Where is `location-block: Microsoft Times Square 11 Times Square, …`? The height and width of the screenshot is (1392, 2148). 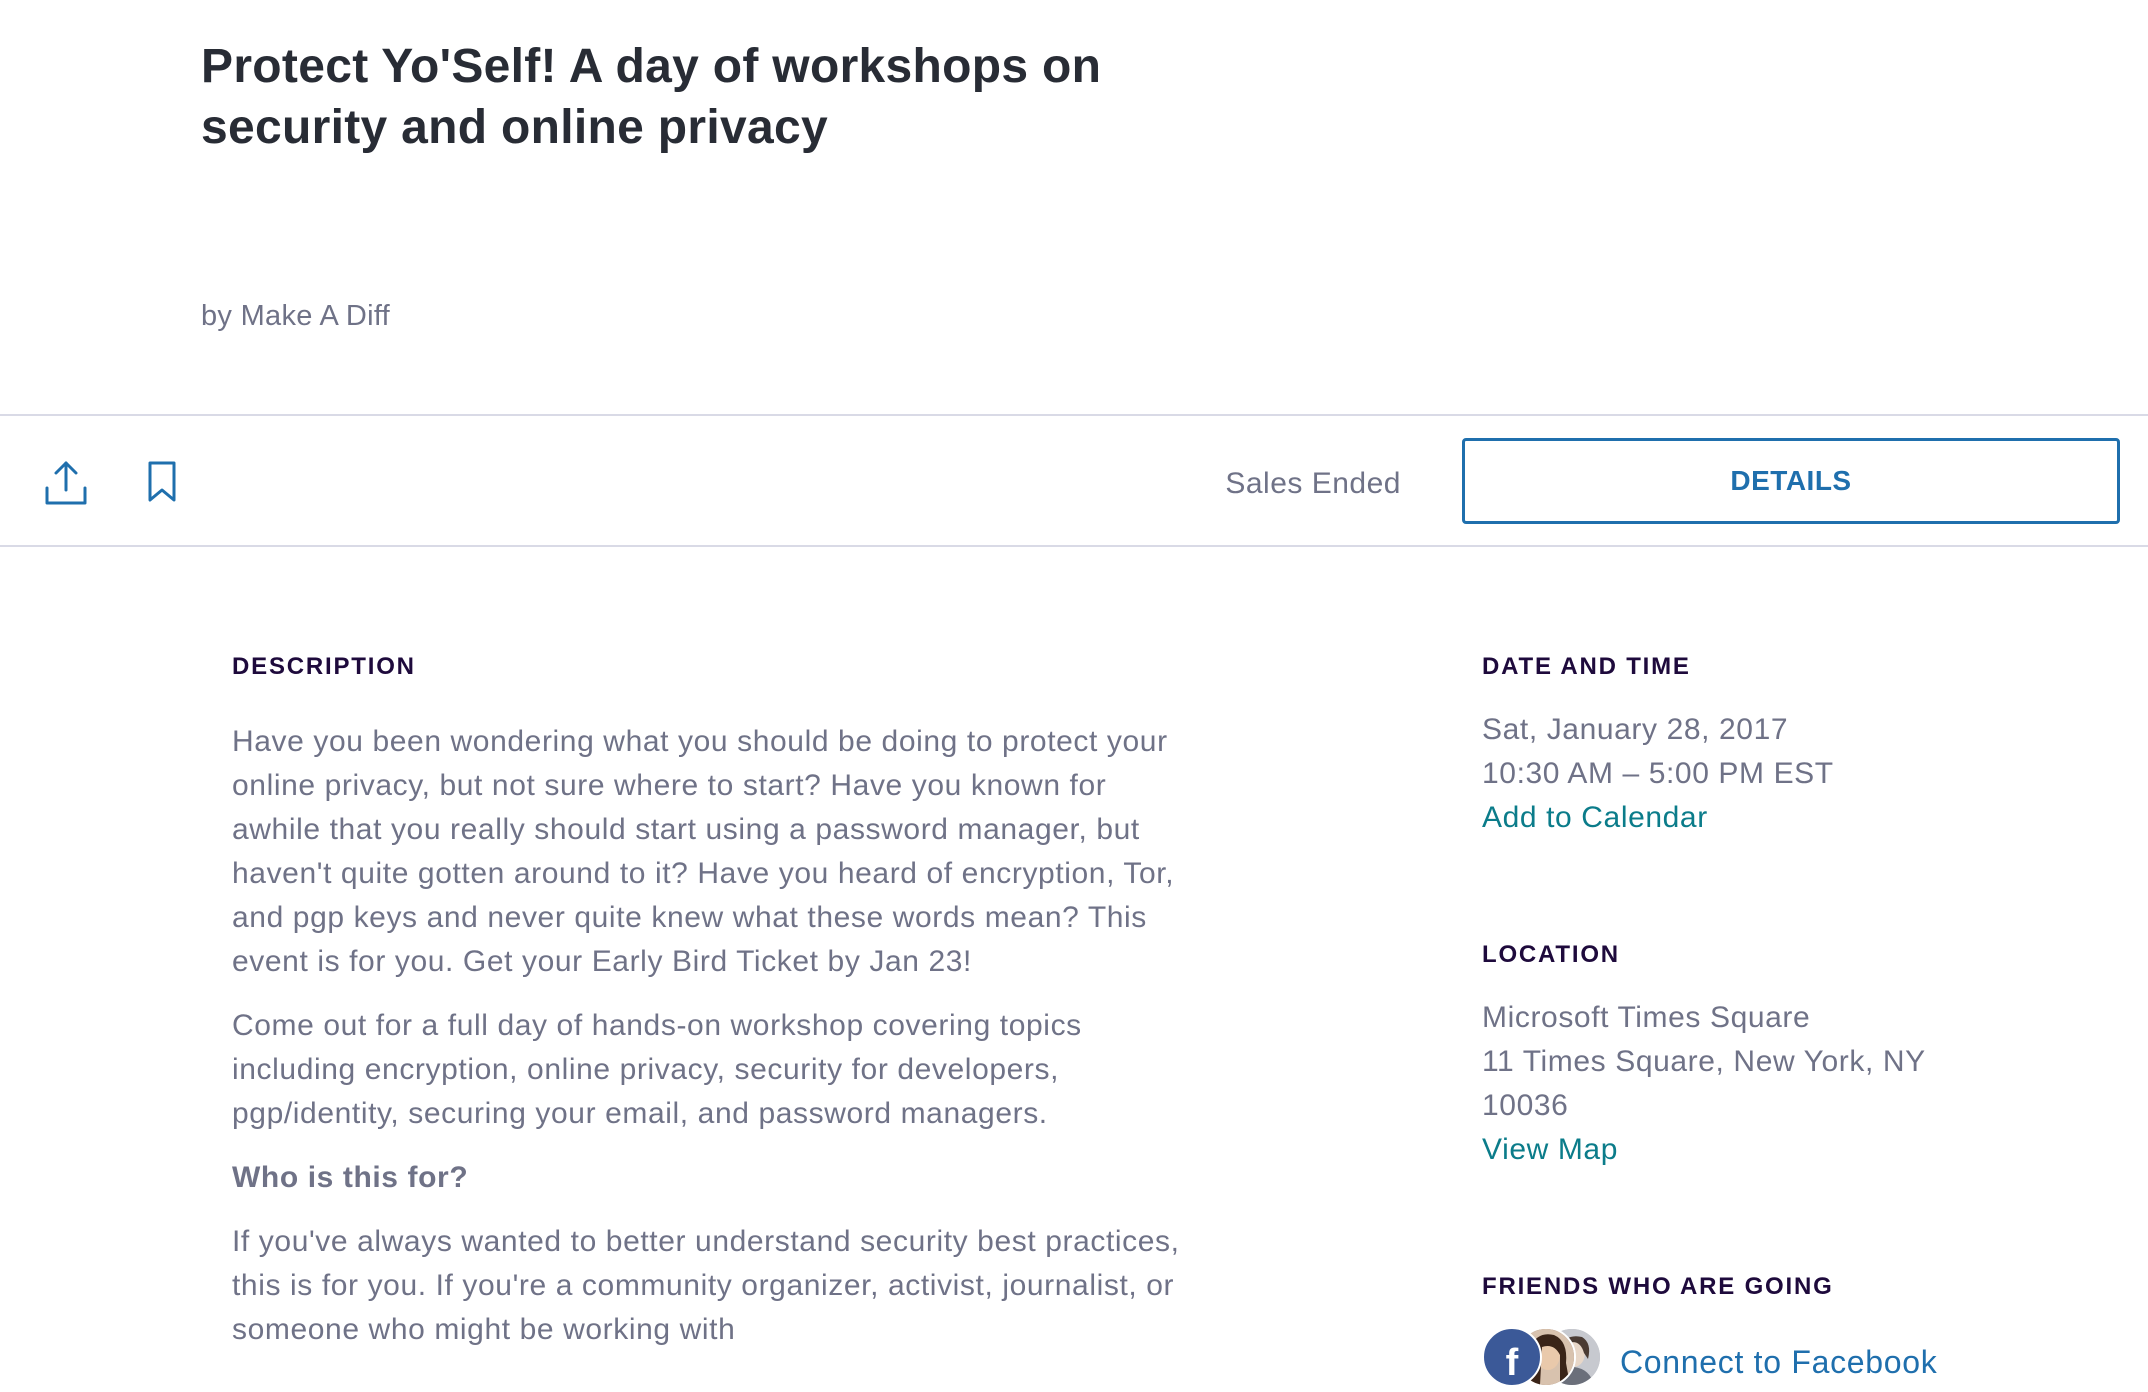
location-block: Microsoft Times Square 11 Times Square, … is located at coordinates (1792, 1084).